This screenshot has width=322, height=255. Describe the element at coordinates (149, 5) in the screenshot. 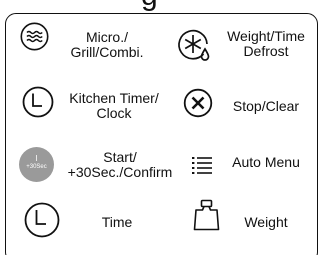

I see `panel-heading: g` at that location.